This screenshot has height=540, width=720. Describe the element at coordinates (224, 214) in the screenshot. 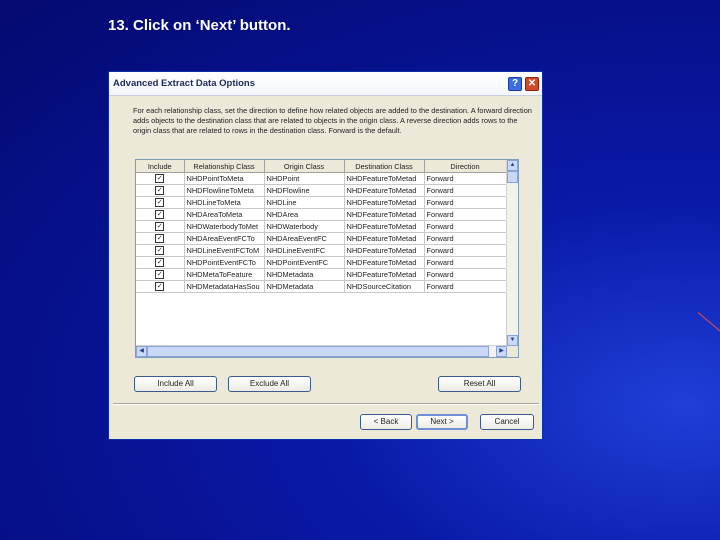

I see `relationship-class-cell: NHDAreaToMeta` at that location.